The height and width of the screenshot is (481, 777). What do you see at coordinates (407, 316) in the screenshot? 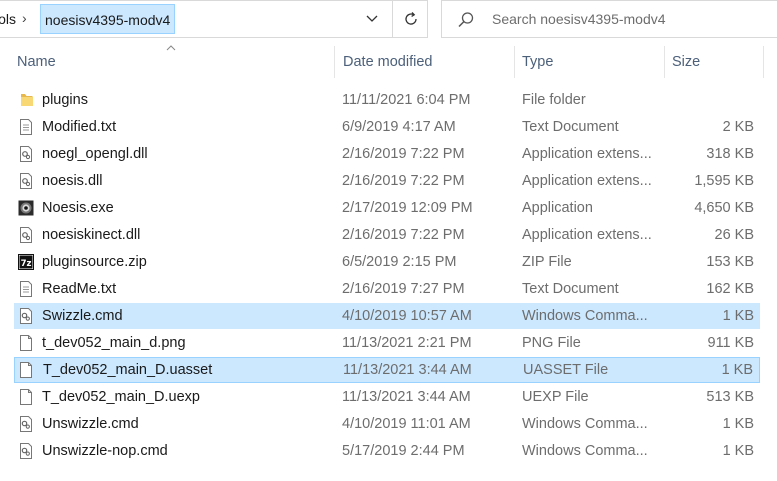
I see `file-date-modified: 4/10/2019 10:57 AM` at bounding box center [407, 316].